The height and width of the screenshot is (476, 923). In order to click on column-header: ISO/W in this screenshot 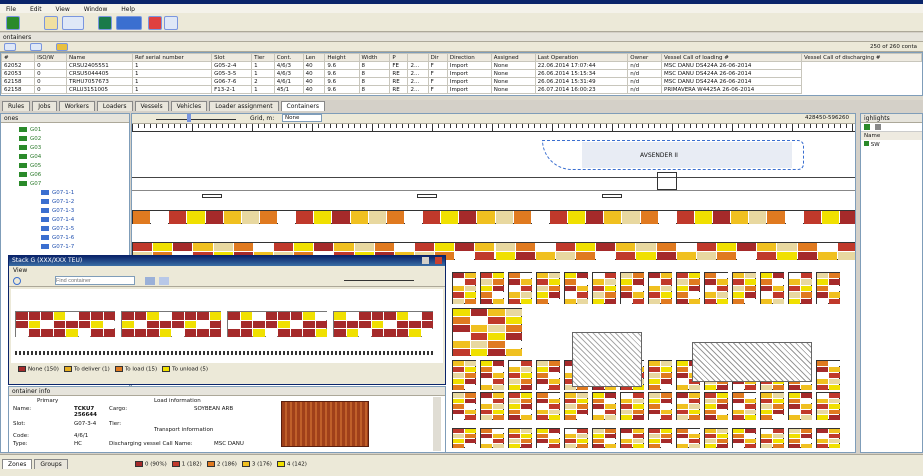, I will do `click(51, 57)`.